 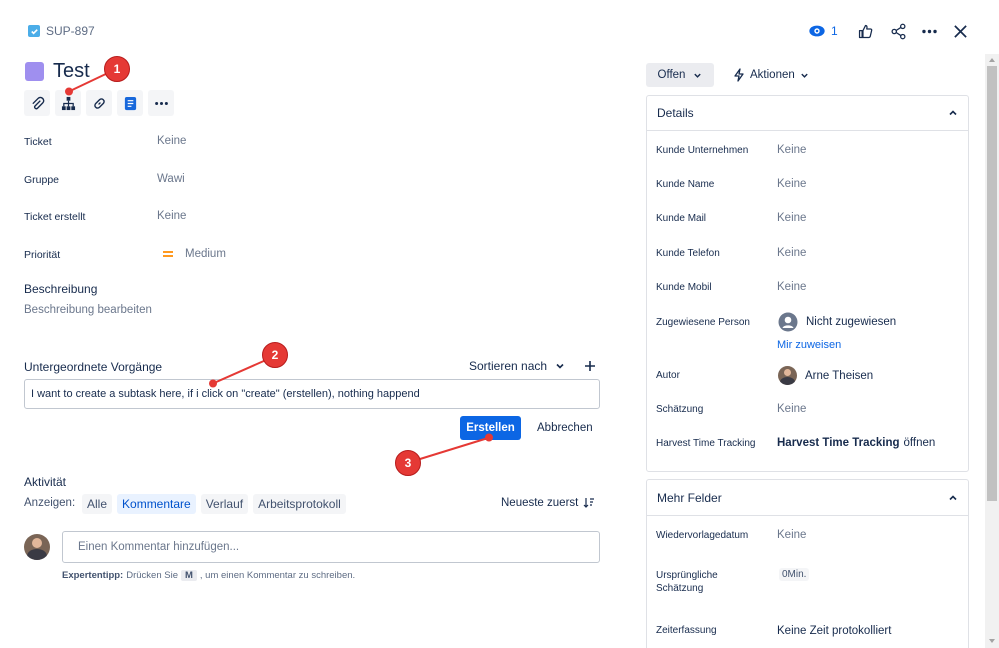 I want to click on link-issue-button, so click(x=99, y=103).